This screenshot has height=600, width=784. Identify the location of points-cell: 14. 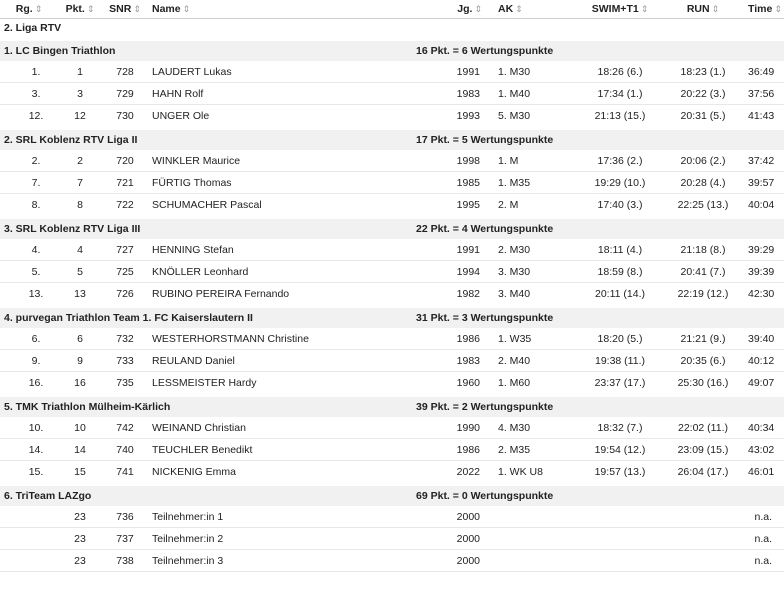
(80, 449).